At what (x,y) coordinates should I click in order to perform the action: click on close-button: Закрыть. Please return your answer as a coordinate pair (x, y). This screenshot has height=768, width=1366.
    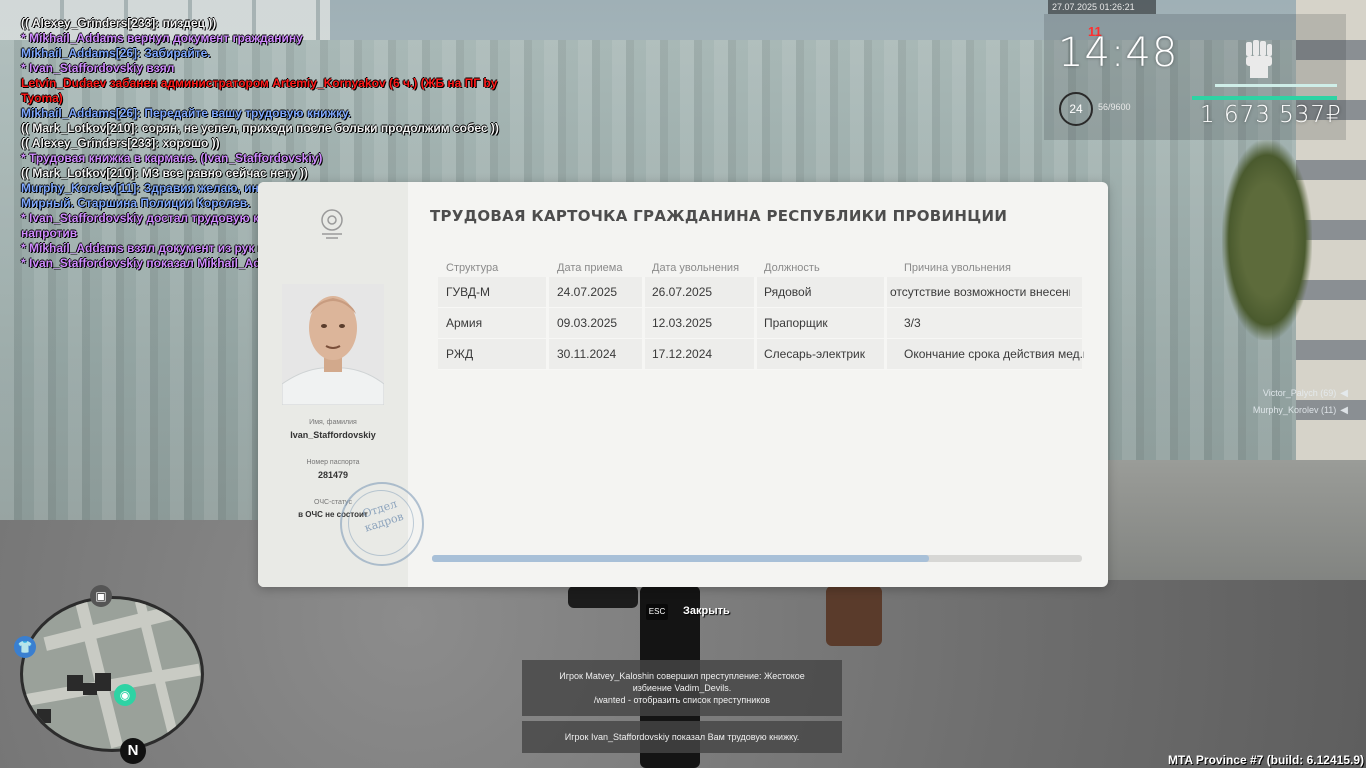
    Looking at the image, I should click on (706, 611).